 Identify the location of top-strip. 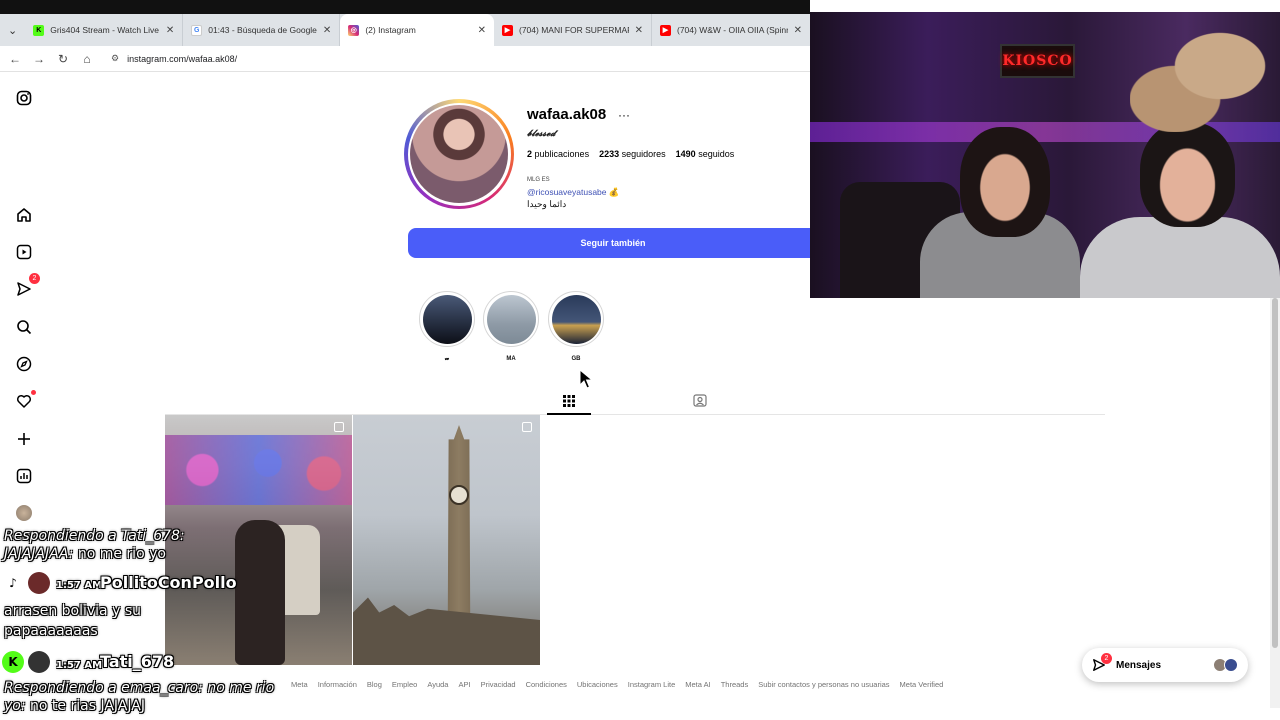
(405, 7).